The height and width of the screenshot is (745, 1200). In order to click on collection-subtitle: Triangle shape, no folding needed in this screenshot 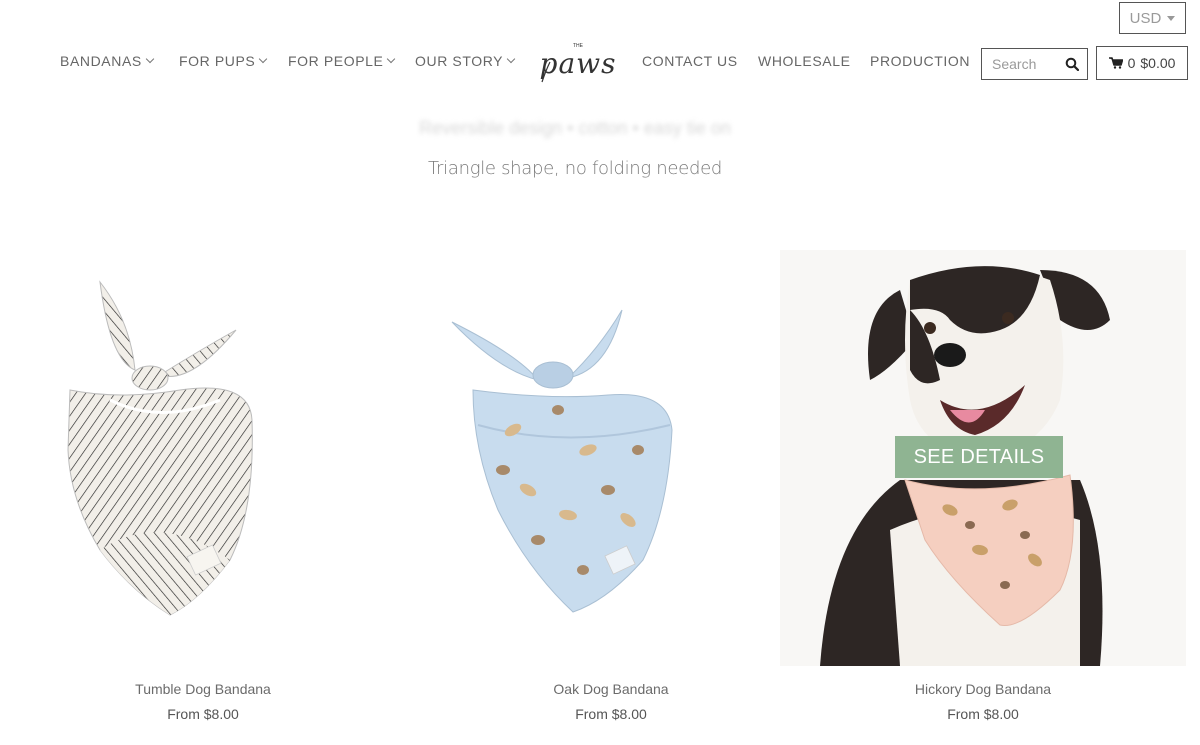, I will do `click(575, 168)`.